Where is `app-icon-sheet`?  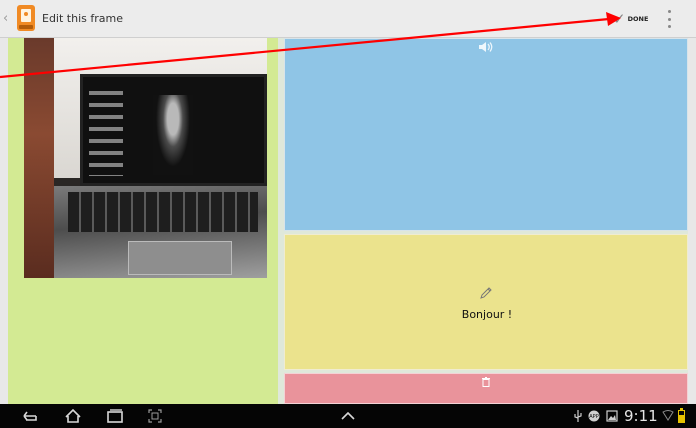
app-icon-sheet is located at coordinates (26, 15).